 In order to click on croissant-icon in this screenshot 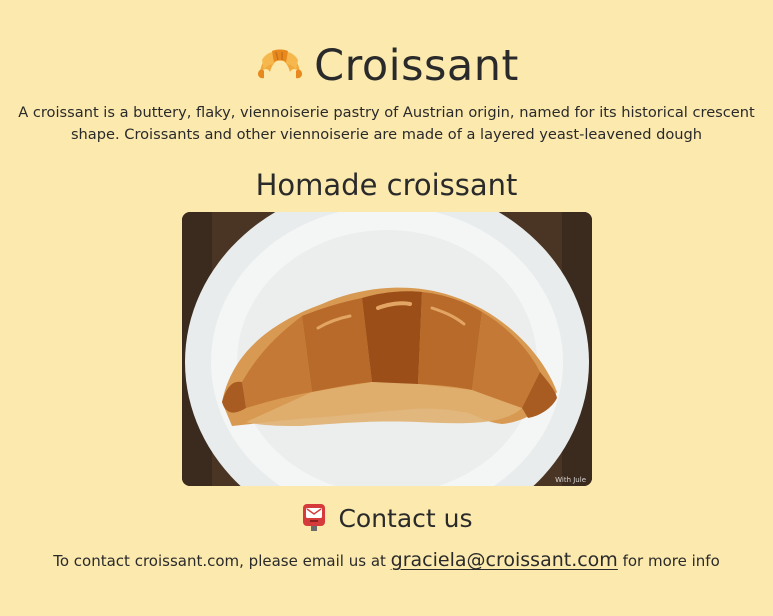, I will do `click(280, 64)`.